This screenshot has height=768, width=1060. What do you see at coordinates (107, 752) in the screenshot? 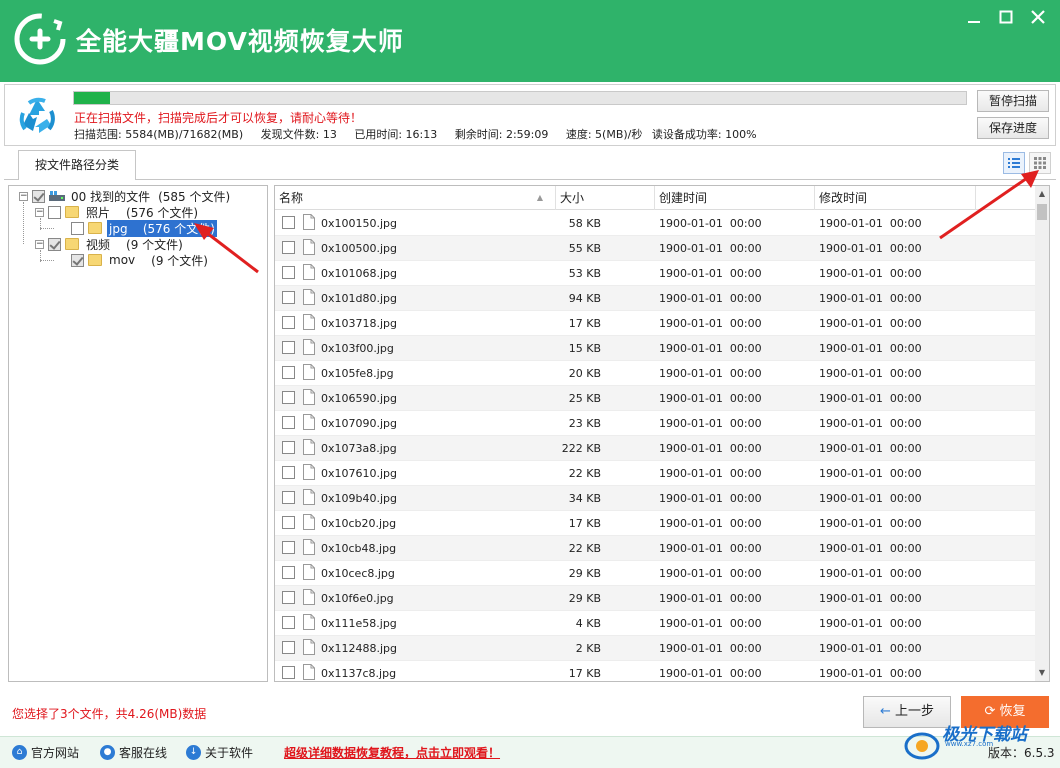
I see `chat-icon: ●` at bounding box center [107, 752].